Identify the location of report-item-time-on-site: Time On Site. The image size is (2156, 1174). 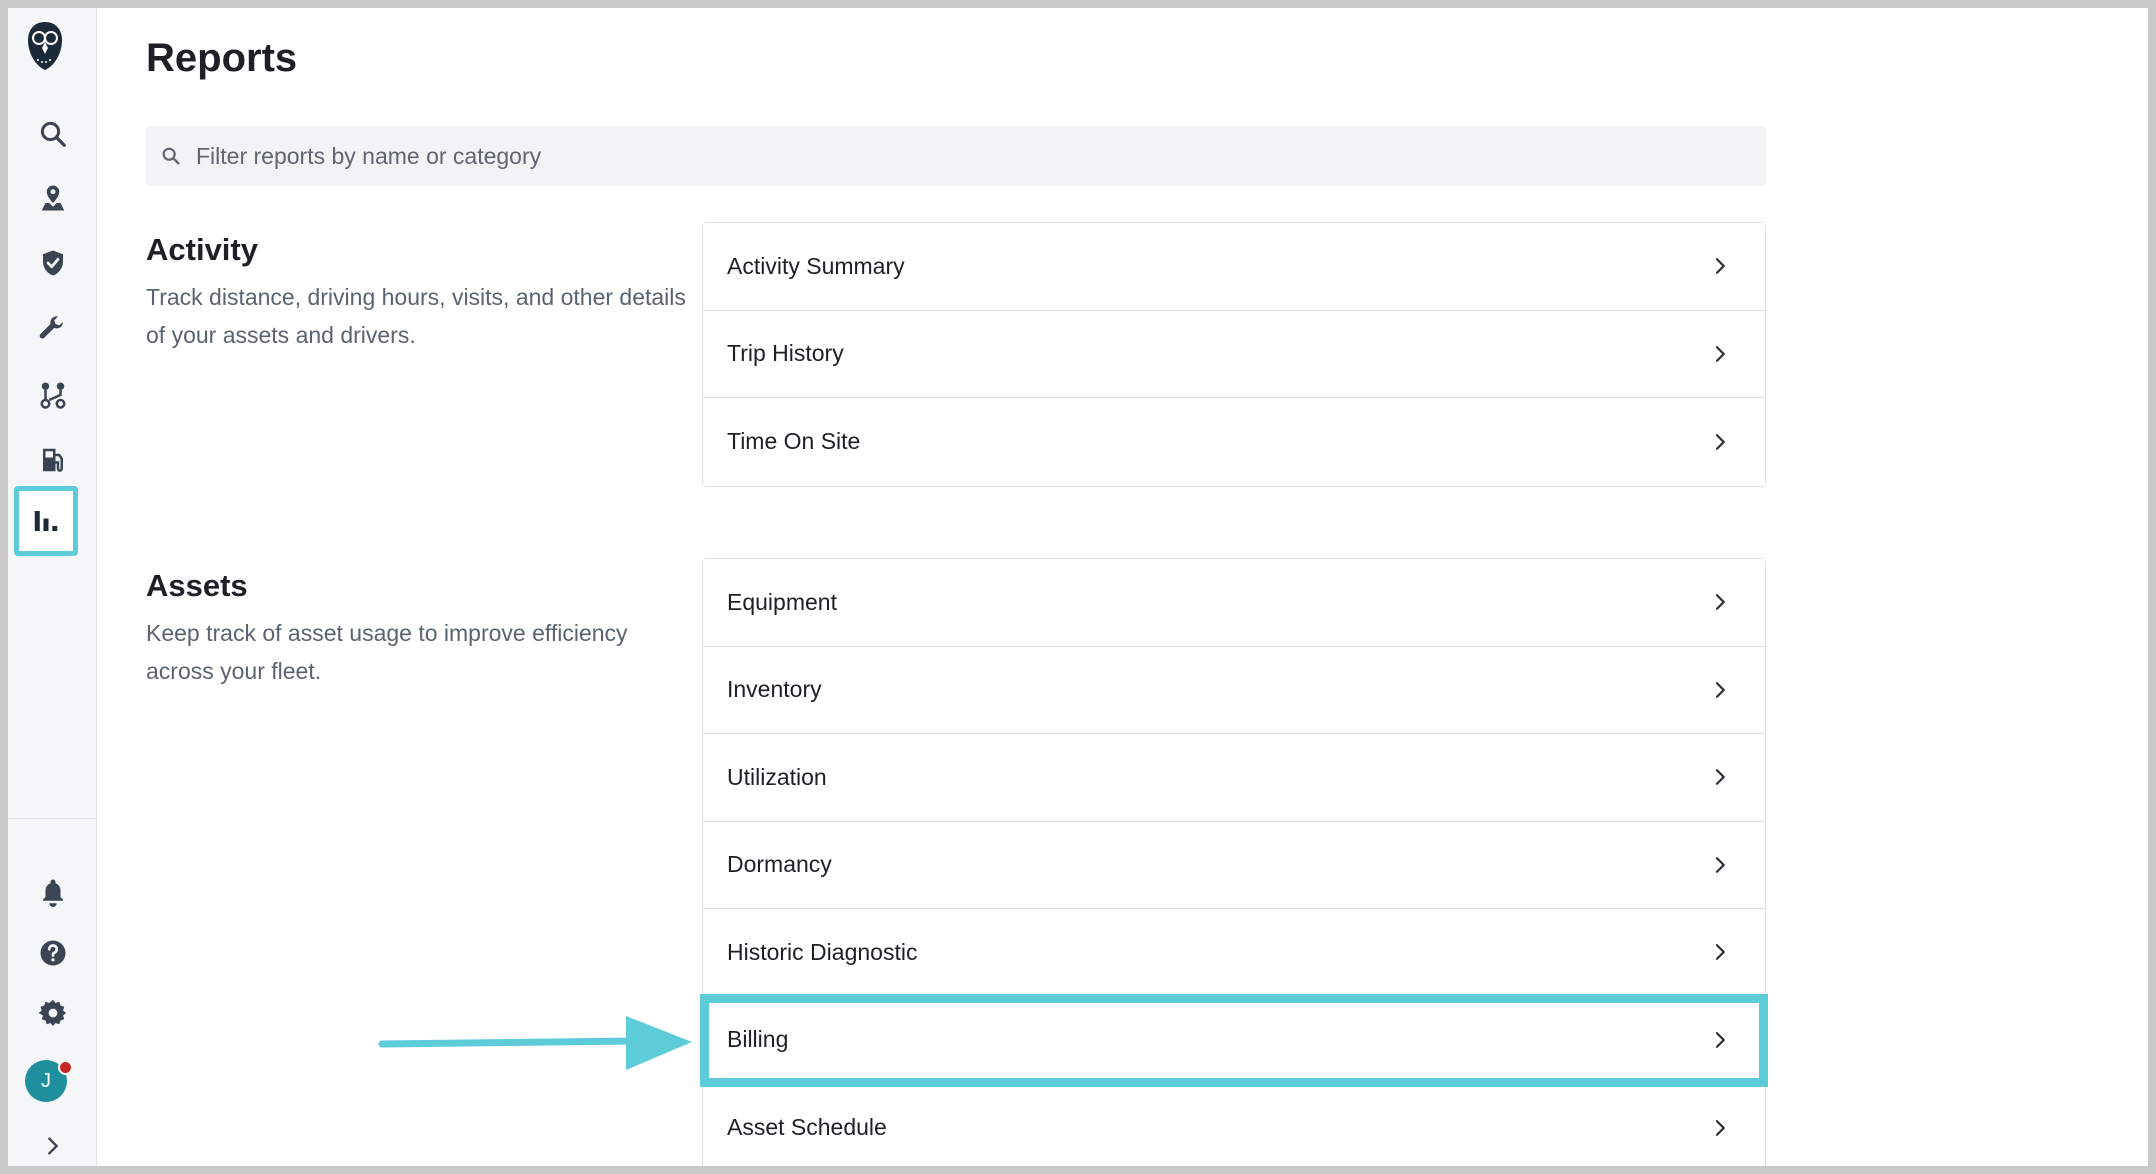
(1234, 442).